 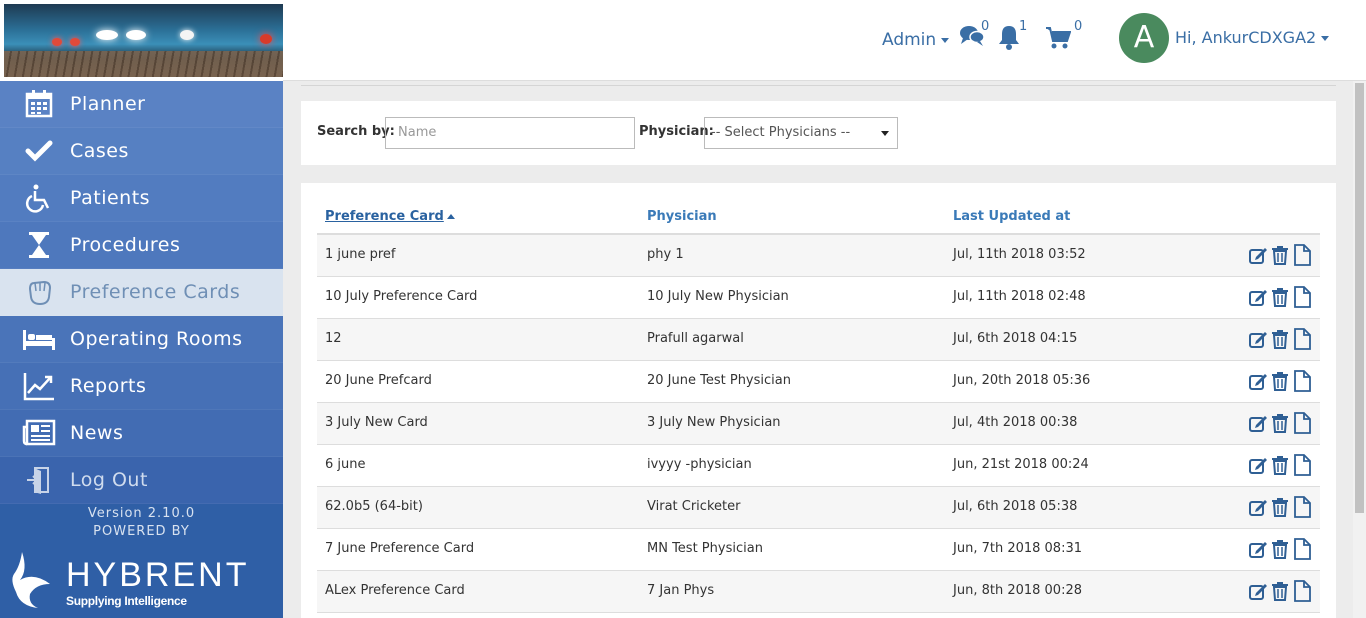 What do you see at coordinates (401, 296) in the screenshot?
I see `cell-preference-card: 10 July Preference Card` at bounding box center [401, 296].